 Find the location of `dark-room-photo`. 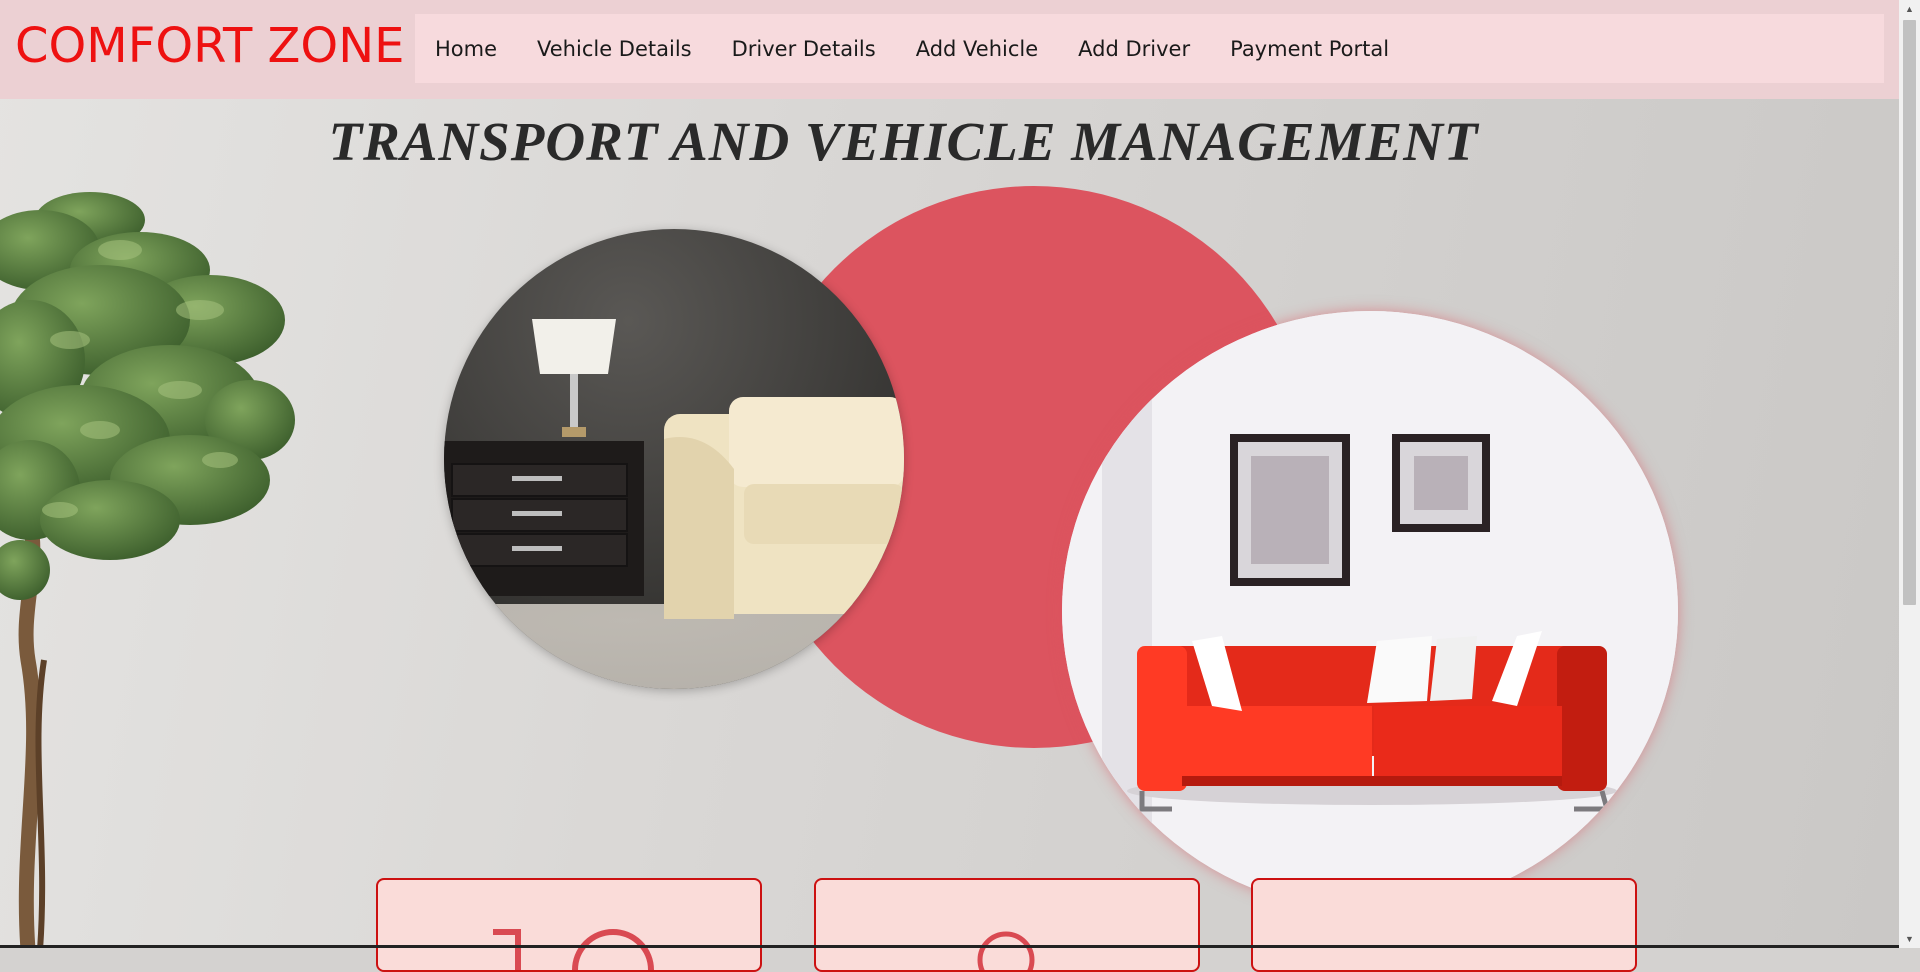

dark-room-photo is located at coordinates (674, 459).